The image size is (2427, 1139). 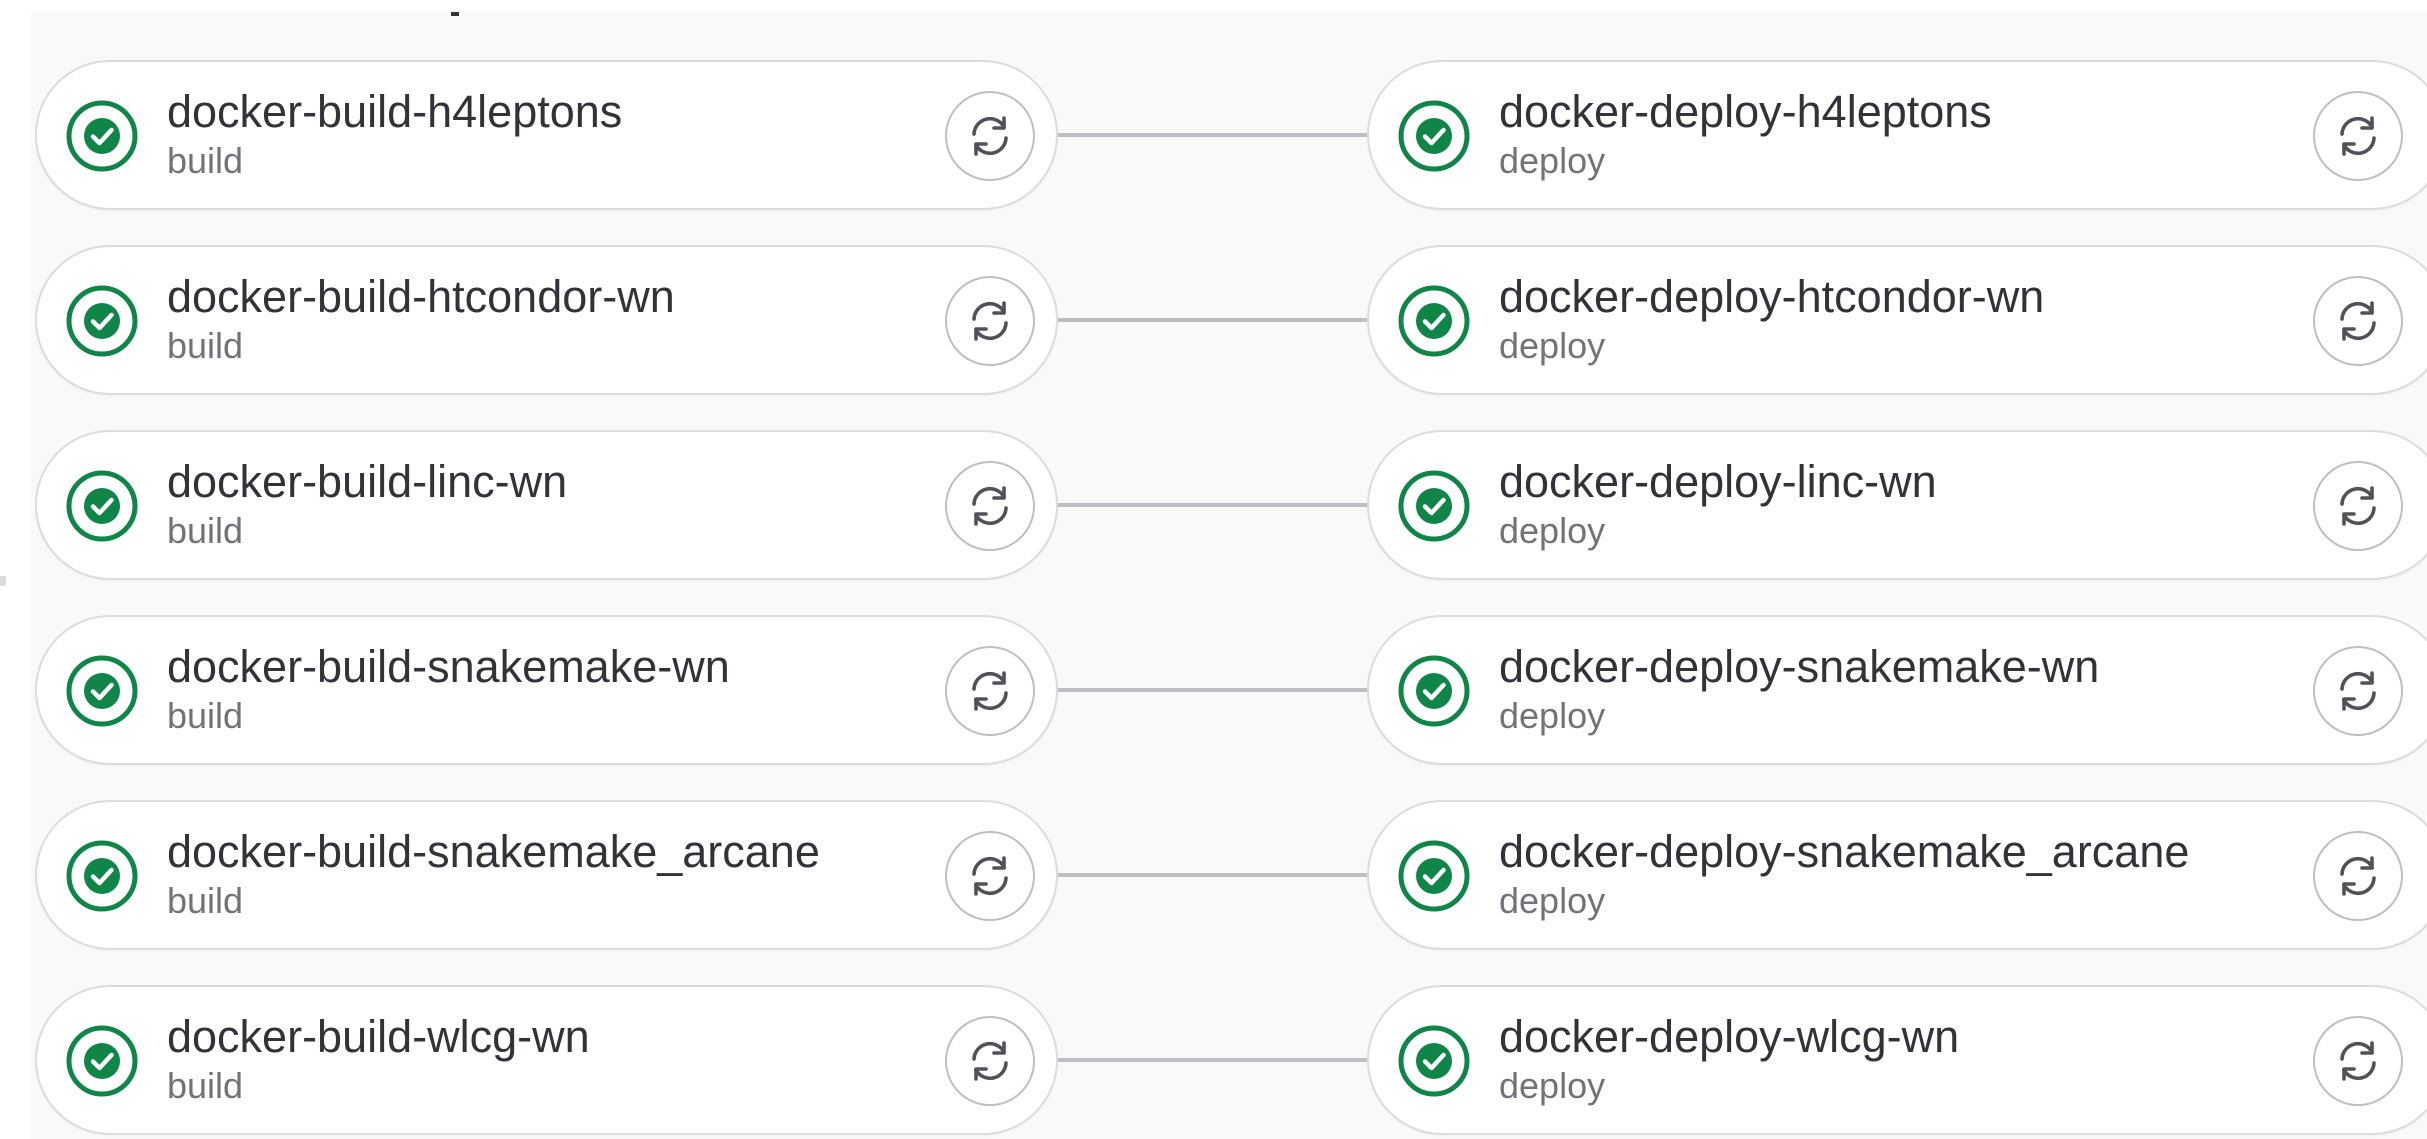 I want to click on job-card-deploy: docker-deploy-h4leptons deploy, so click(x=1897, y=135).